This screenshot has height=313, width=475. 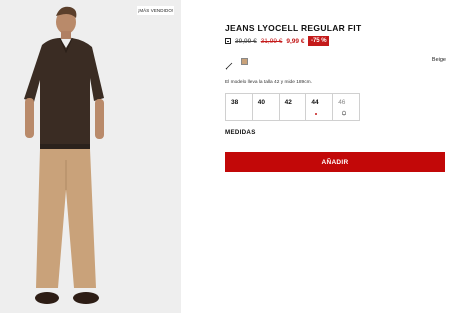 I want to click on current-price: 9,99 €, so click(x=295, y=41).